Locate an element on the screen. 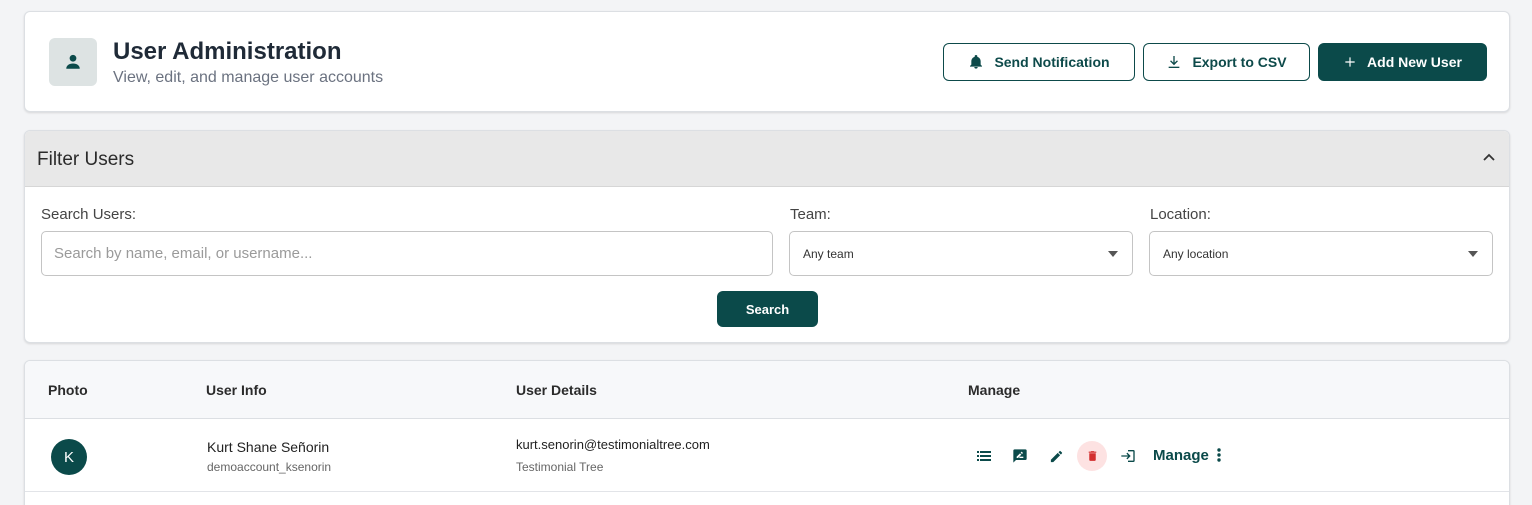 This screenshot has height=505, width=1532. user-email: kurt.senorin@testimonialtree.com is located at coordinates (613, 444).